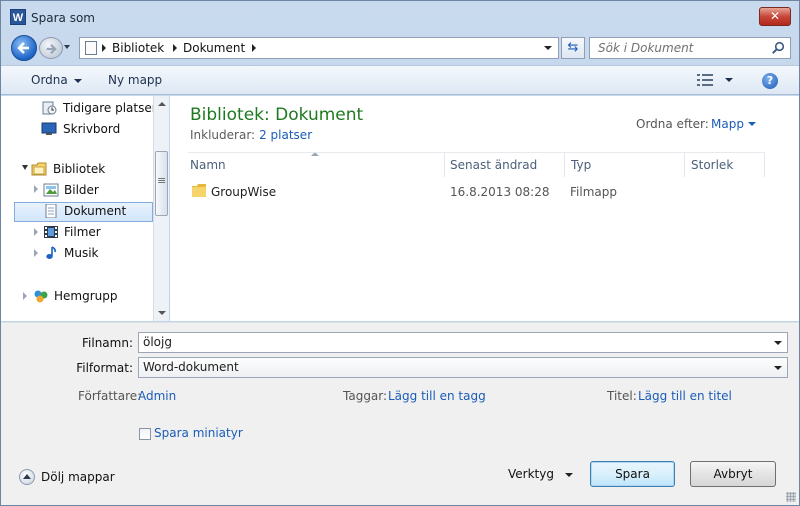  I want to click on expand-music-icon, so click(36, 253).